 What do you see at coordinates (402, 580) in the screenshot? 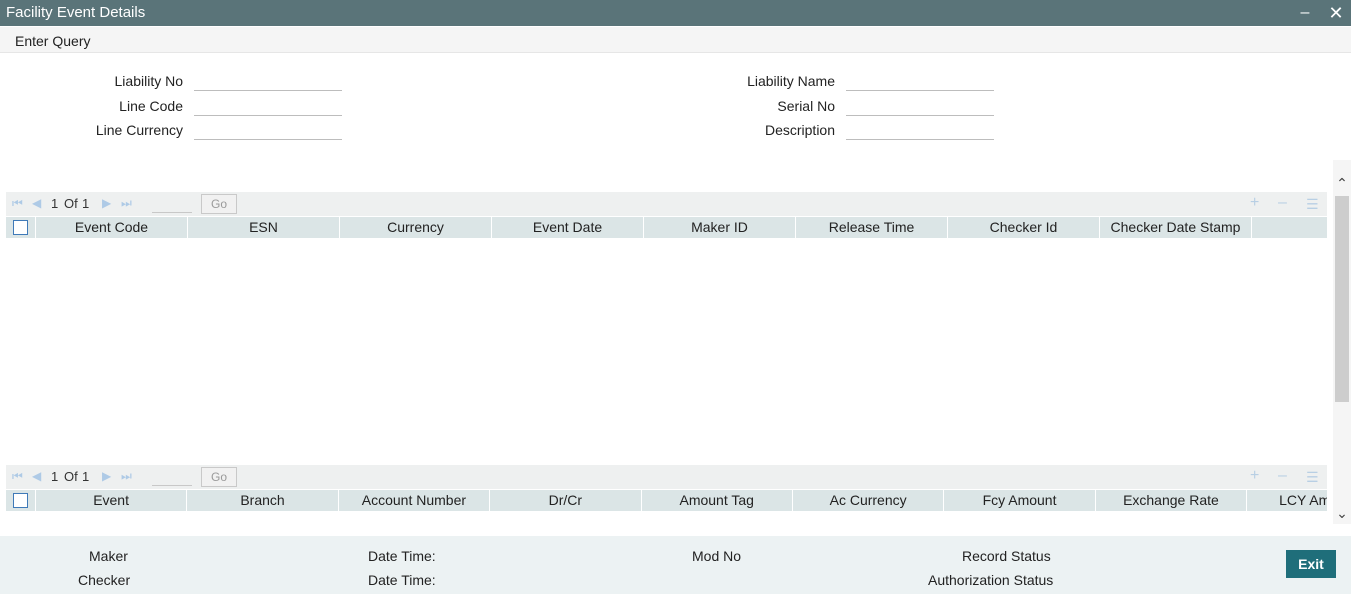
I see `checker-date-time-label: Date Time:` at bounding box center [402, 580].